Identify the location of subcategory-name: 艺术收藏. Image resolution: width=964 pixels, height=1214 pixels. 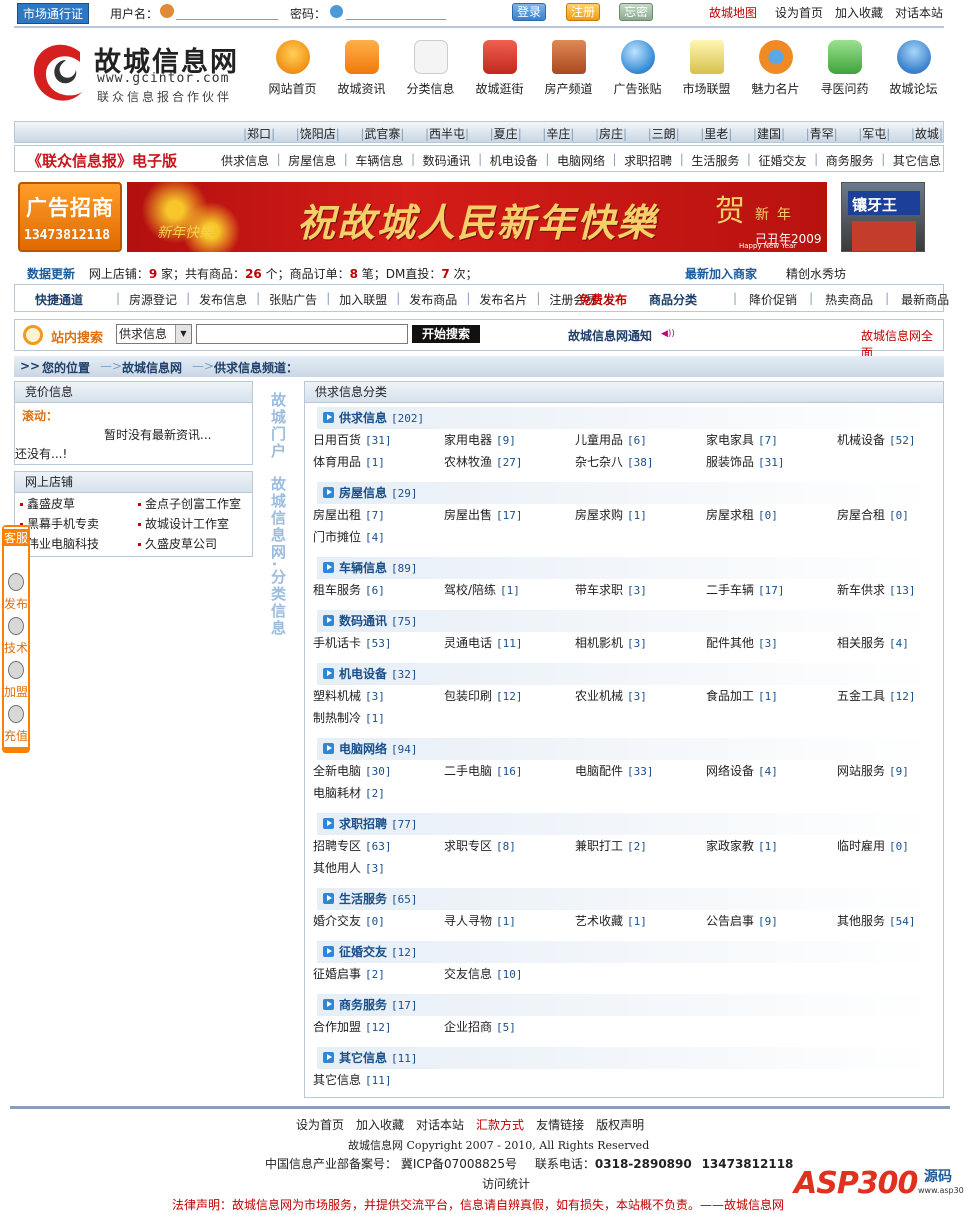
(599, 921).